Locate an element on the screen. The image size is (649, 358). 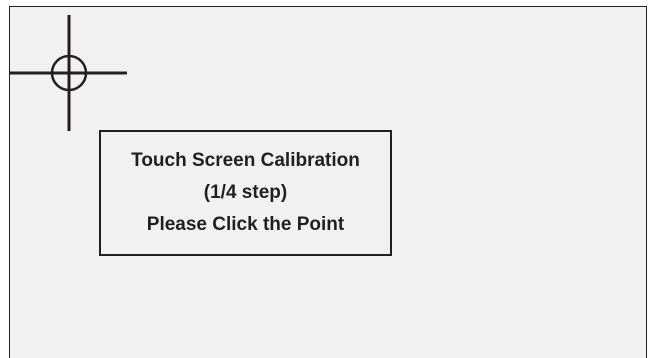
calibration-step-indicator: (1/4 step) is located at coordinates (245, 192).